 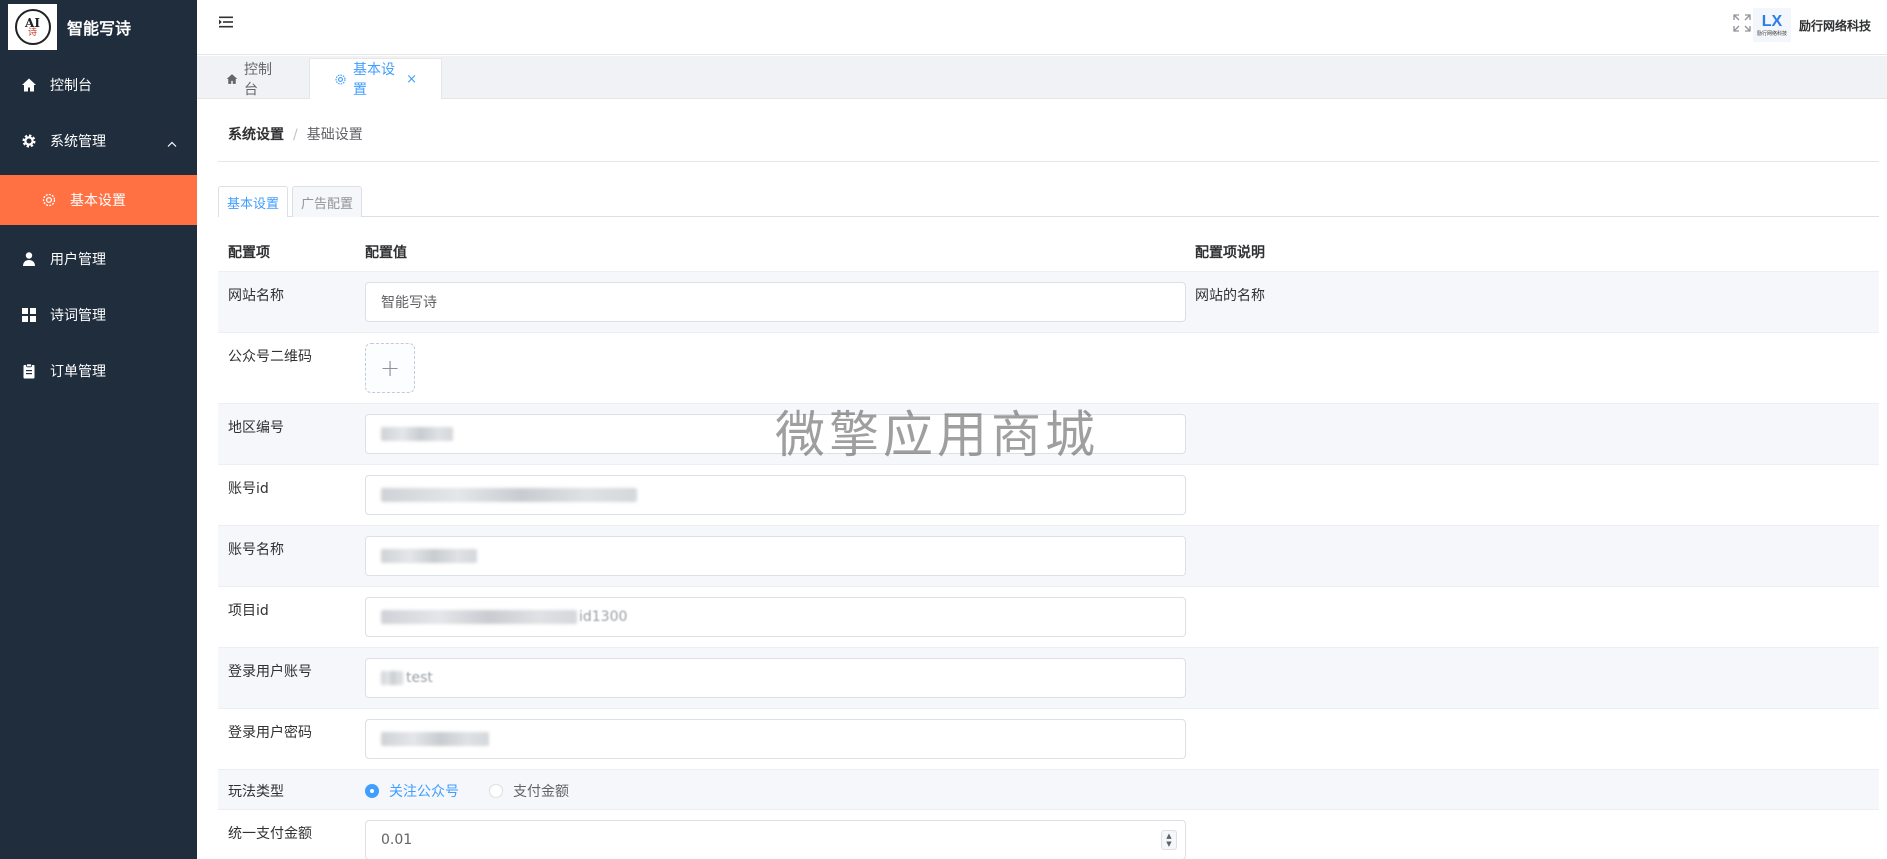 I want to click on site-name-input: 智能写诗, so click(x=775, y=302).